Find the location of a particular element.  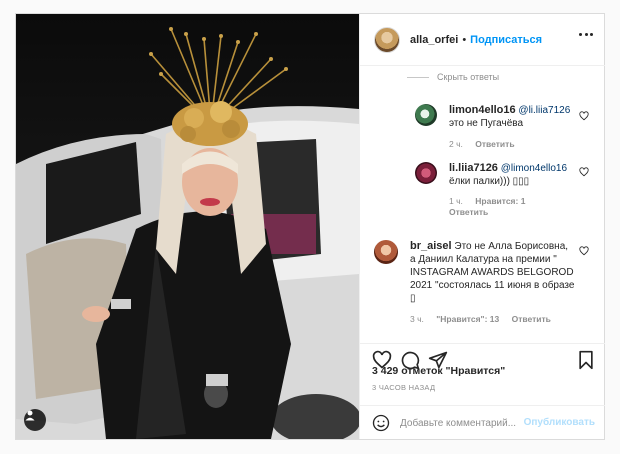

comment-meta: 2 ч. Ответить is located at coordinates (516, 144).